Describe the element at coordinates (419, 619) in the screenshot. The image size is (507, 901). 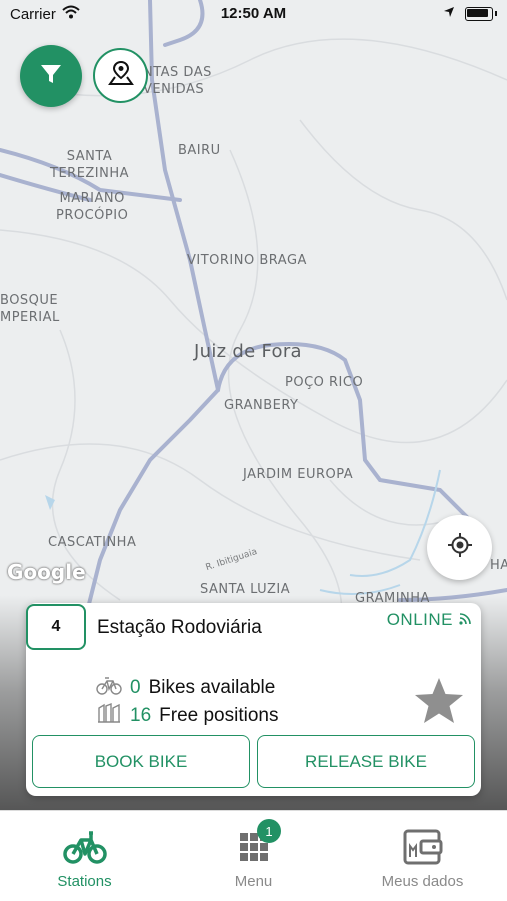
I see `station-status-label: ONLINE` at that location.